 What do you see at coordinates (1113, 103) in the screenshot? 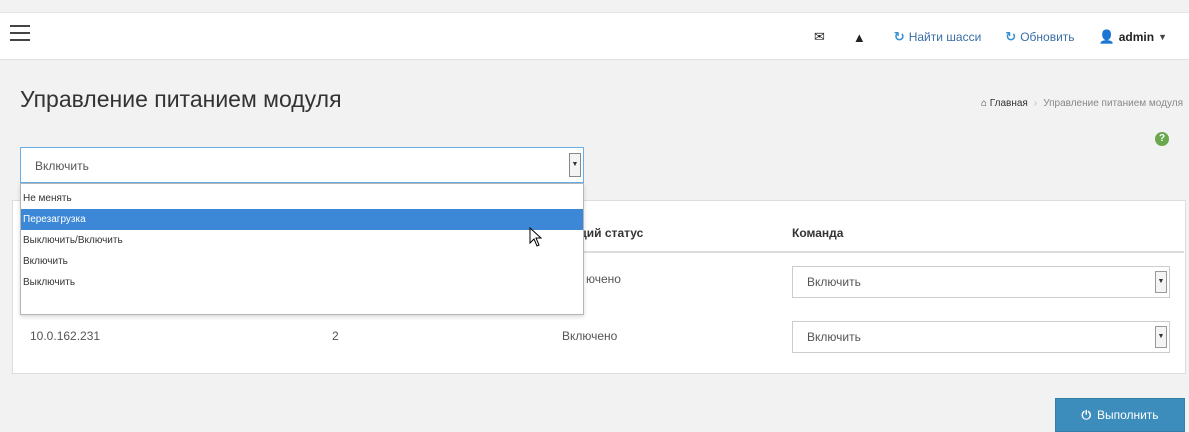
I see `breadcrumb-current: Управление питанием модуля` at bounding box center [1113, 103].